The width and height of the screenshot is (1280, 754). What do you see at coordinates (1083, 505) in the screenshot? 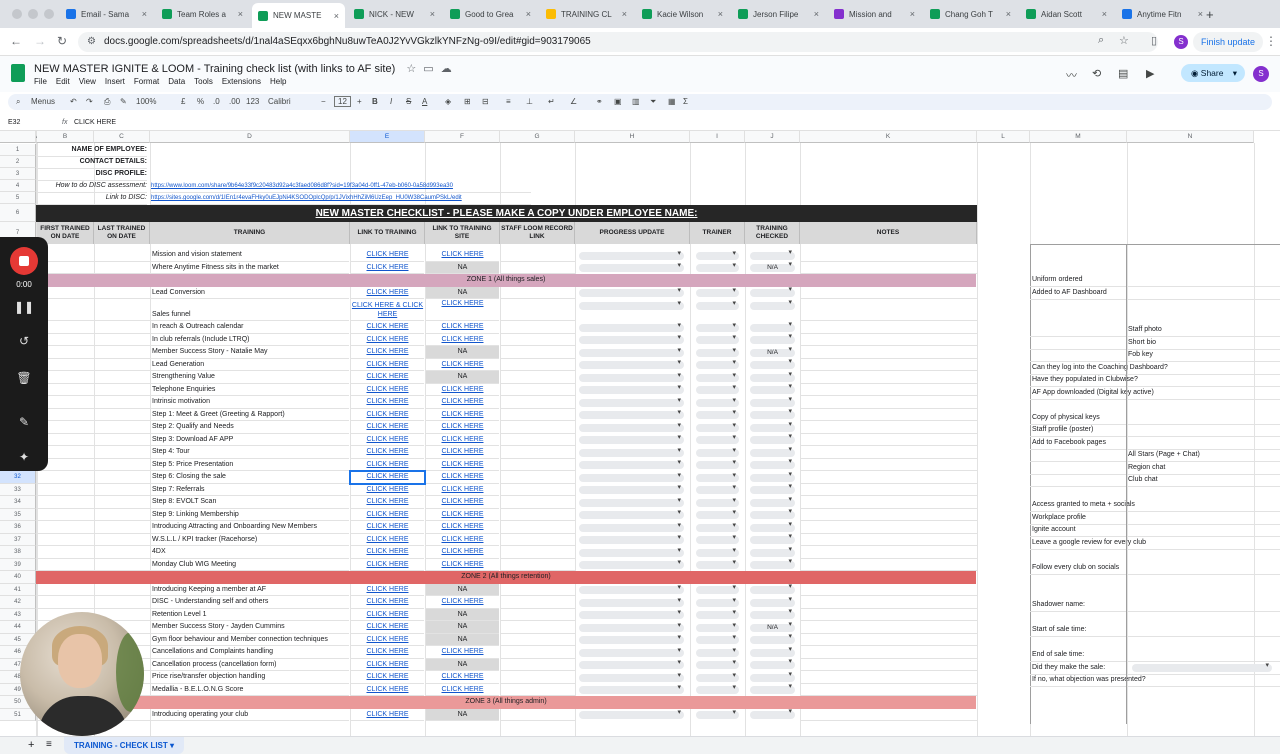
I see `side-checklist-item: Access granted to meta + socials` at bounding box center [1083, 505].